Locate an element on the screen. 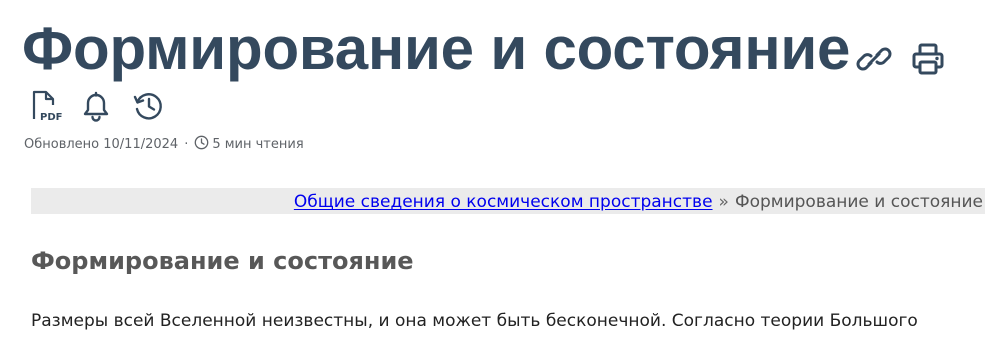 The image size is (1003, 339). subscribe-button is located at coordinates (96, 106).